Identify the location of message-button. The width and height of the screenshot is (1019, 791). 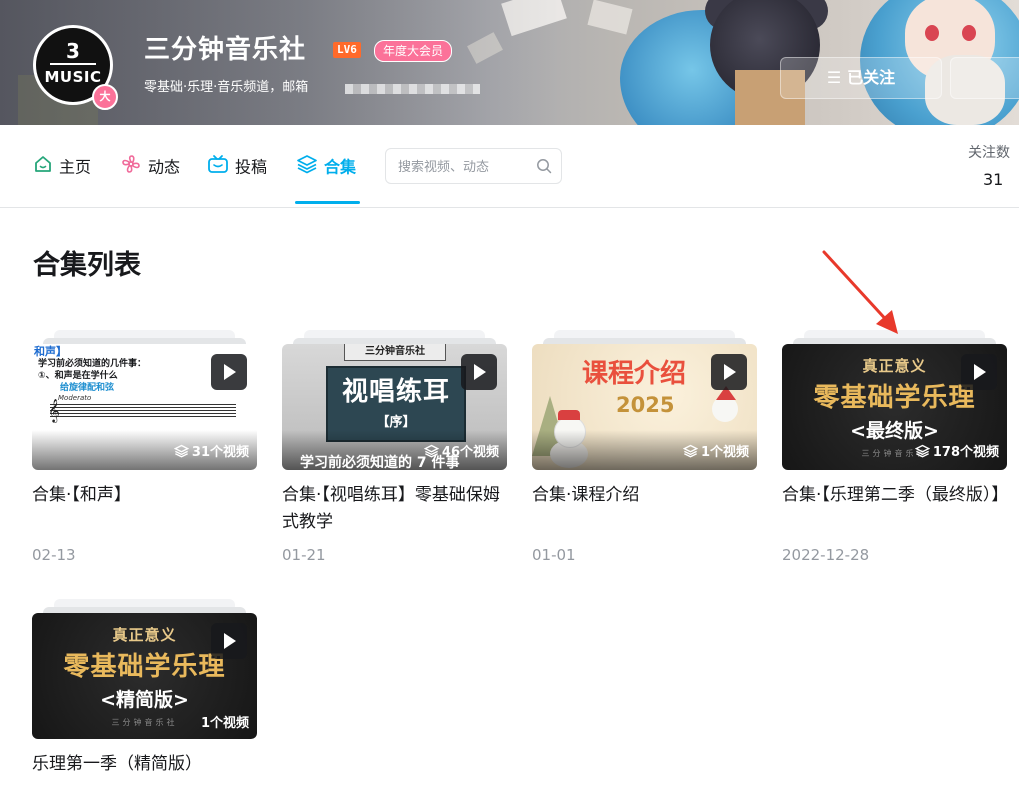
(984, 78).